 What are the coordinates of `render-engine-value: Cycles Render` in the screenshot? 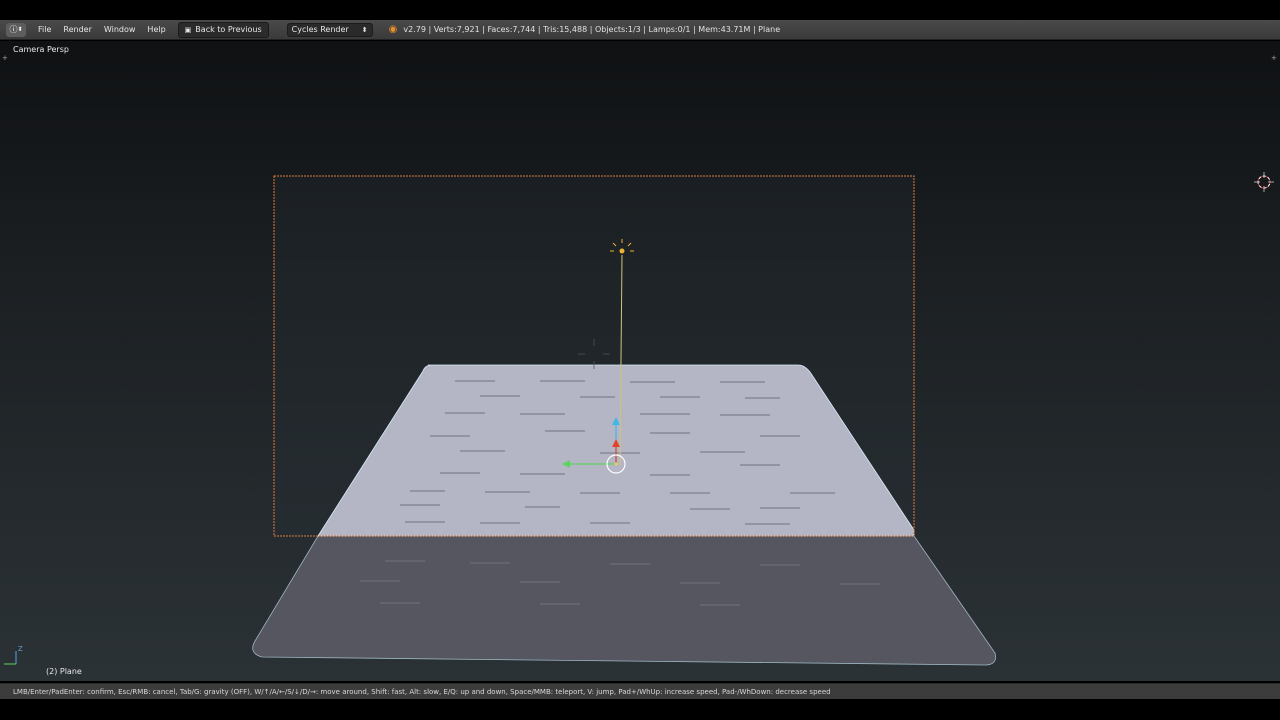 It's located at (320, 29).